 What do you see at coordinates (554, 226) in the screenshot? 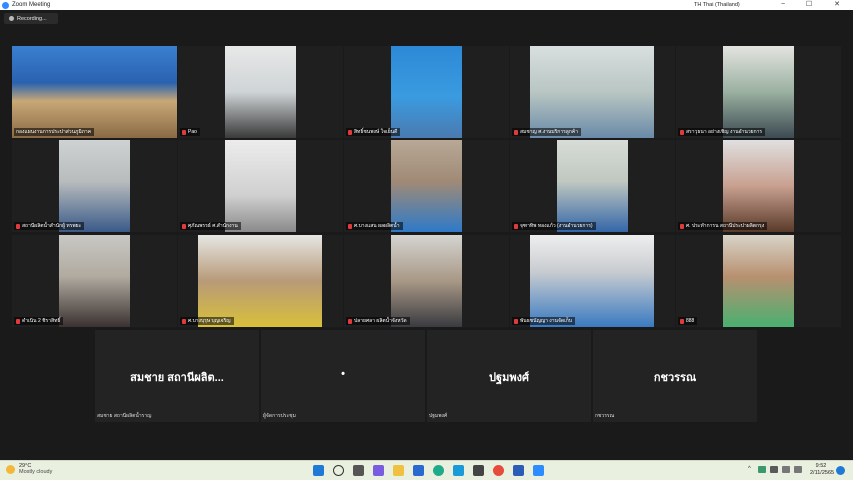
I see `participant-name-label: จุฑาทิพ ทองแก้ว (งานอำนวยการ)` at bounding box center [554, 226].